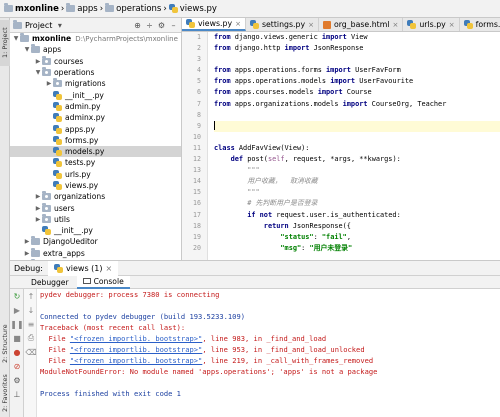  I want to click on code-line: from django.http import JsonResponse, so click(357, 48).